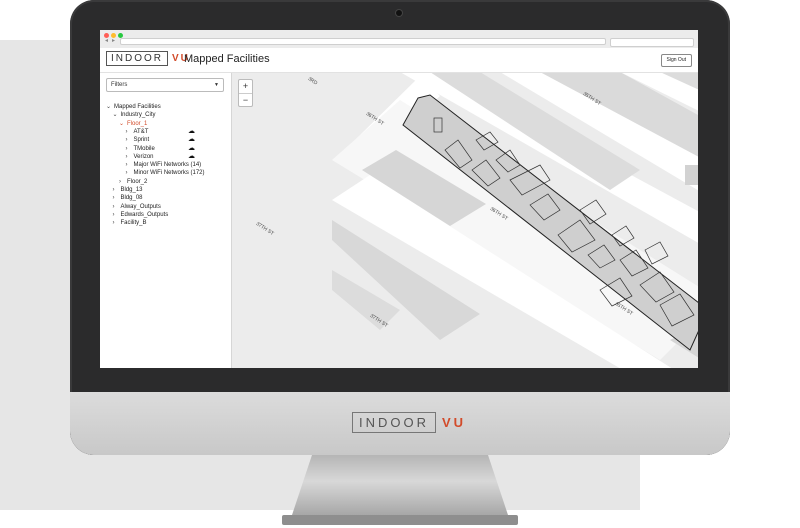 The image size is (800, 528). I want to click on tree-item-label: Alway_Outputs, so click(140, 206).